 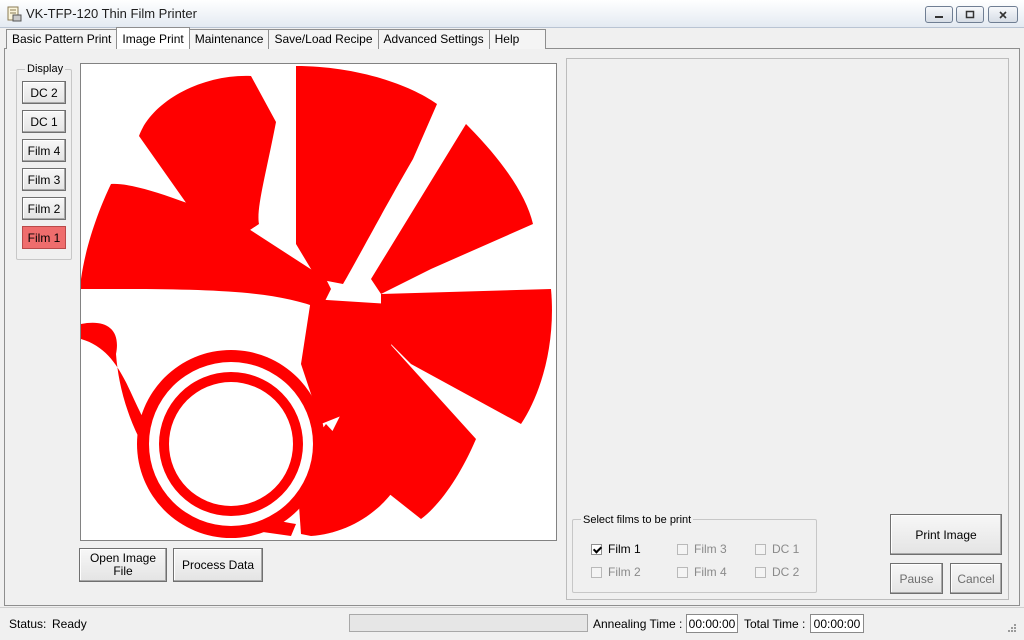 What do you see at coordinates (517, 39) in the screenshot?
I see `tab-help: Help` at bounding box center [517, 39].